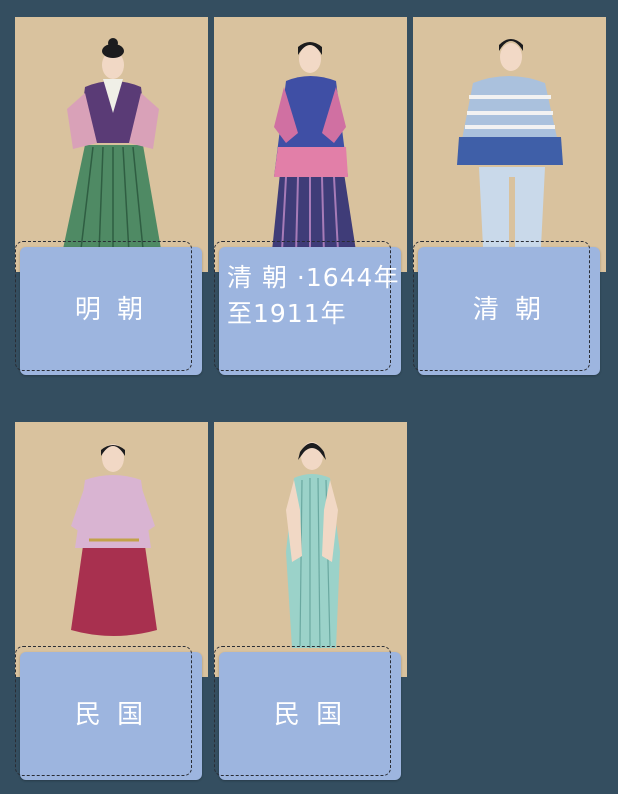  What do you see at coordinates (509, 310) in the screenshot?
I see `caption-label: 清 朝` at bounding box center [509, 310].